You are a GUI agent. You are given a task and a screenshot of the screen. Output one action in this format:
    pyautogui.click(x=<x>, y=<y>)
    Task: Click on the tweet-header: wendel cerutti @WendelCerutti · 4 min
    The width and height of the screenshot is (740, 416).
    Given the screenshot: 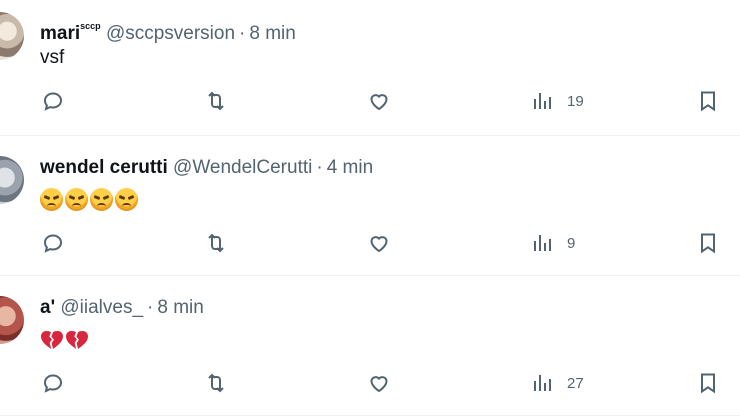 What is the action you would take?
    pyautogui.click(x=206, y=168)
    